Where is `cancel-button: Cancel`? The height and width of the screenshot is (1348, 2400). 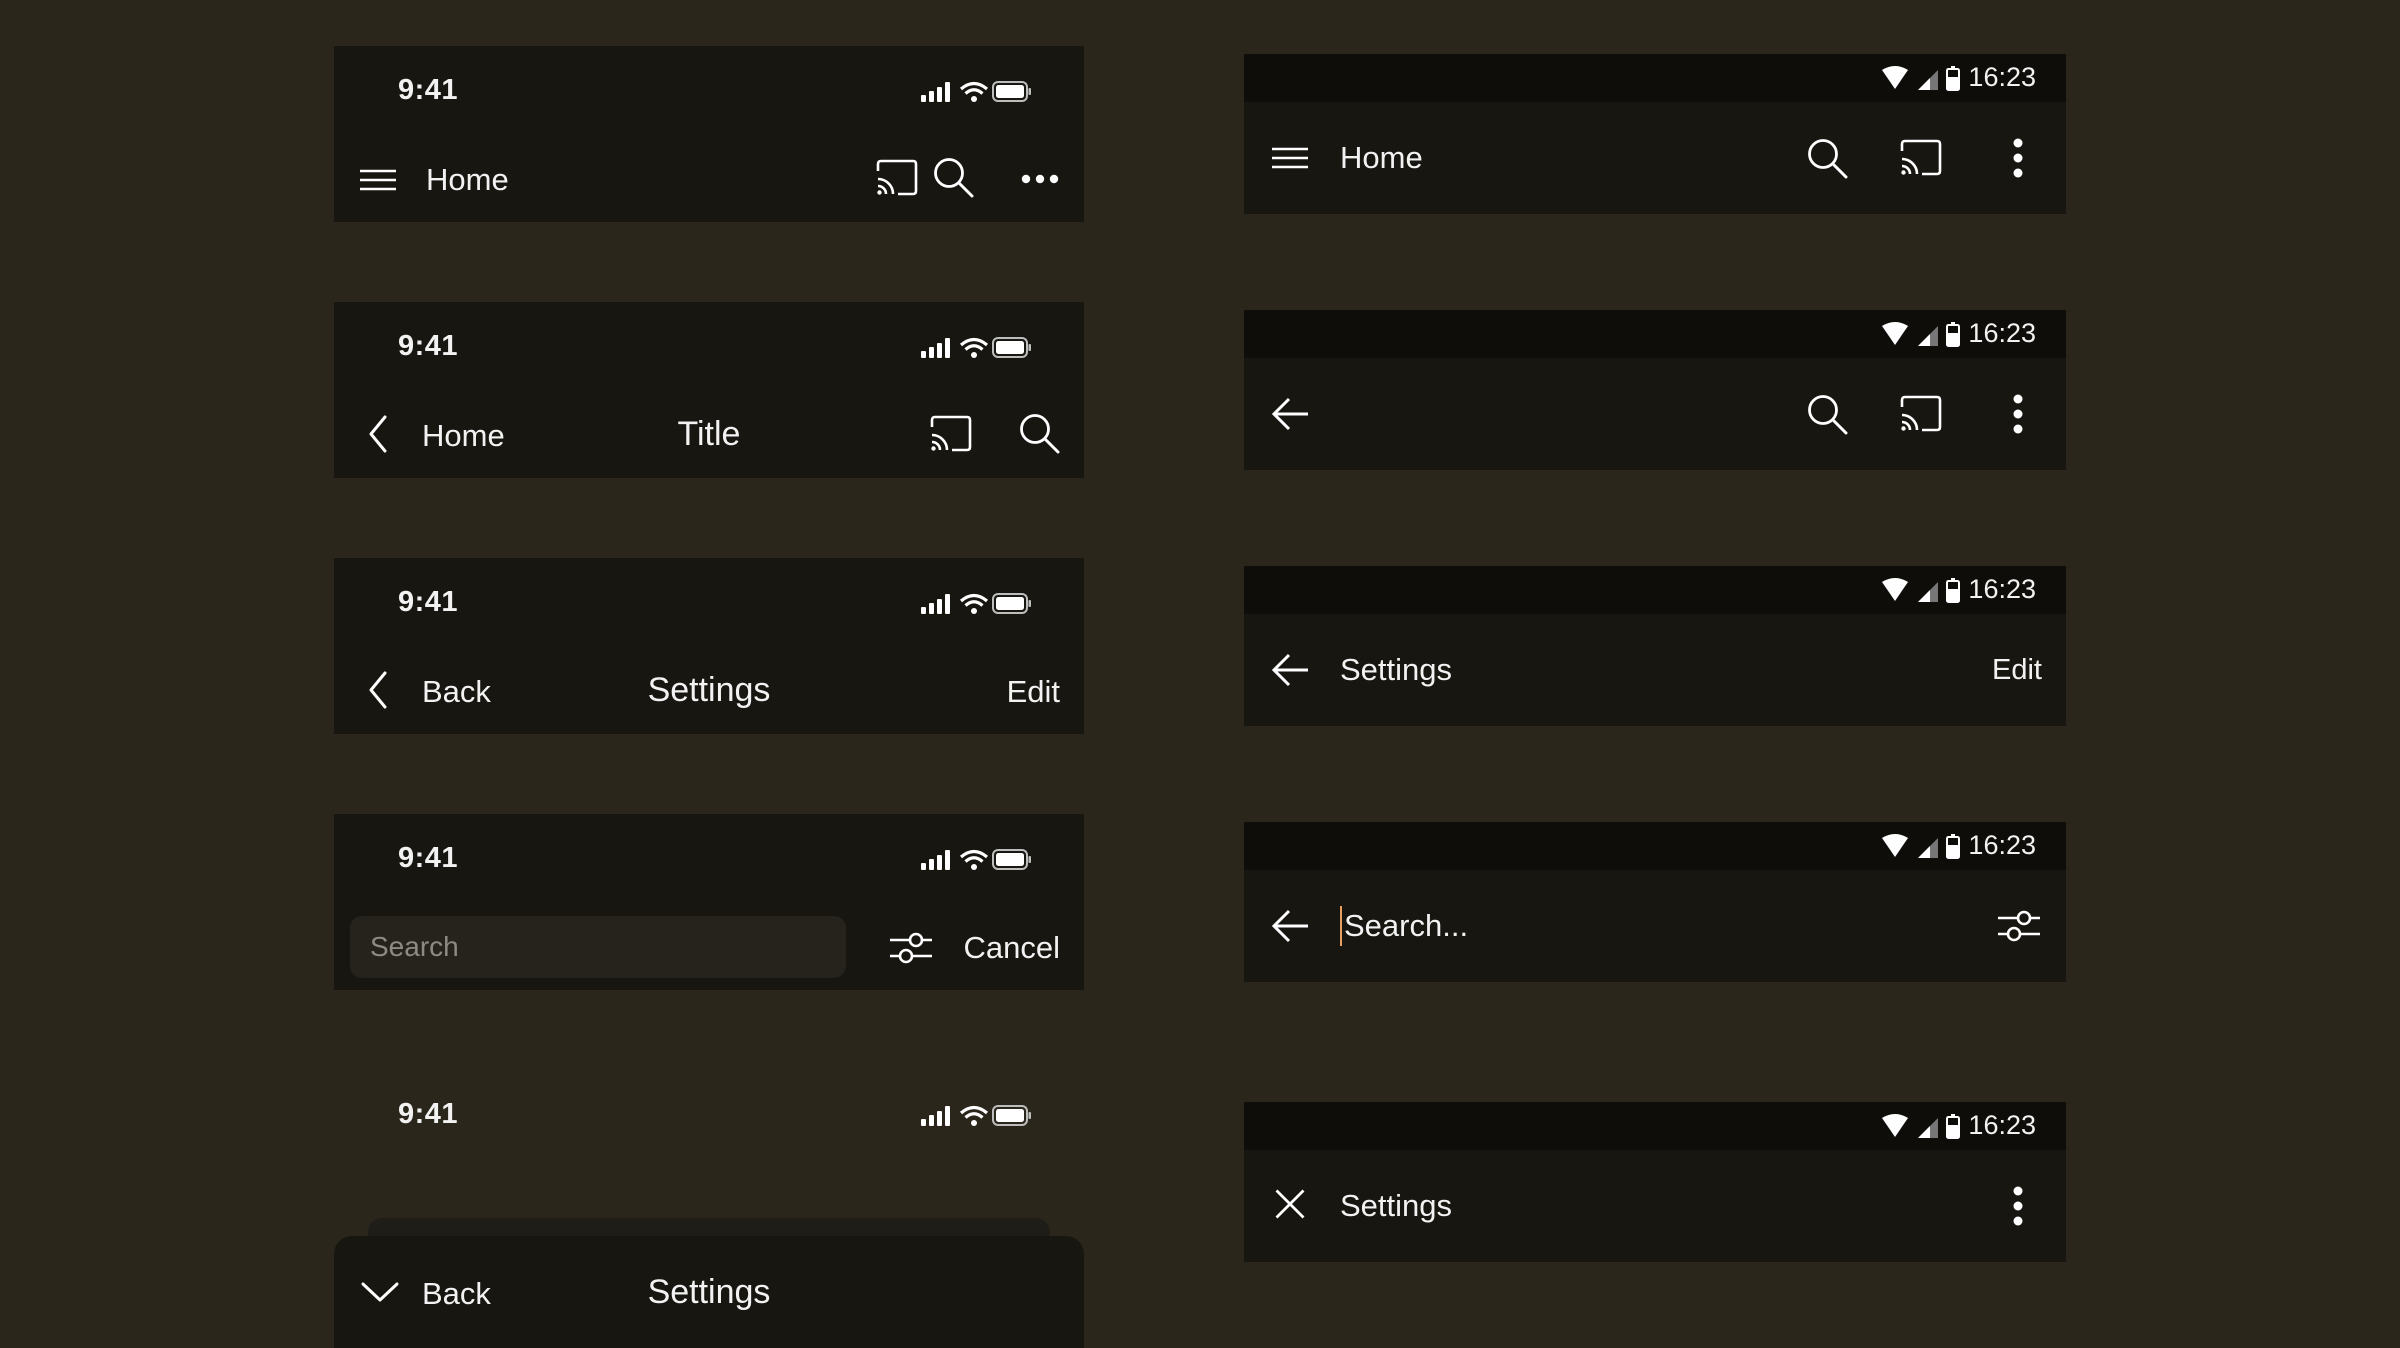
cancel-button: Cancel is located at coordinates (1012, 948).